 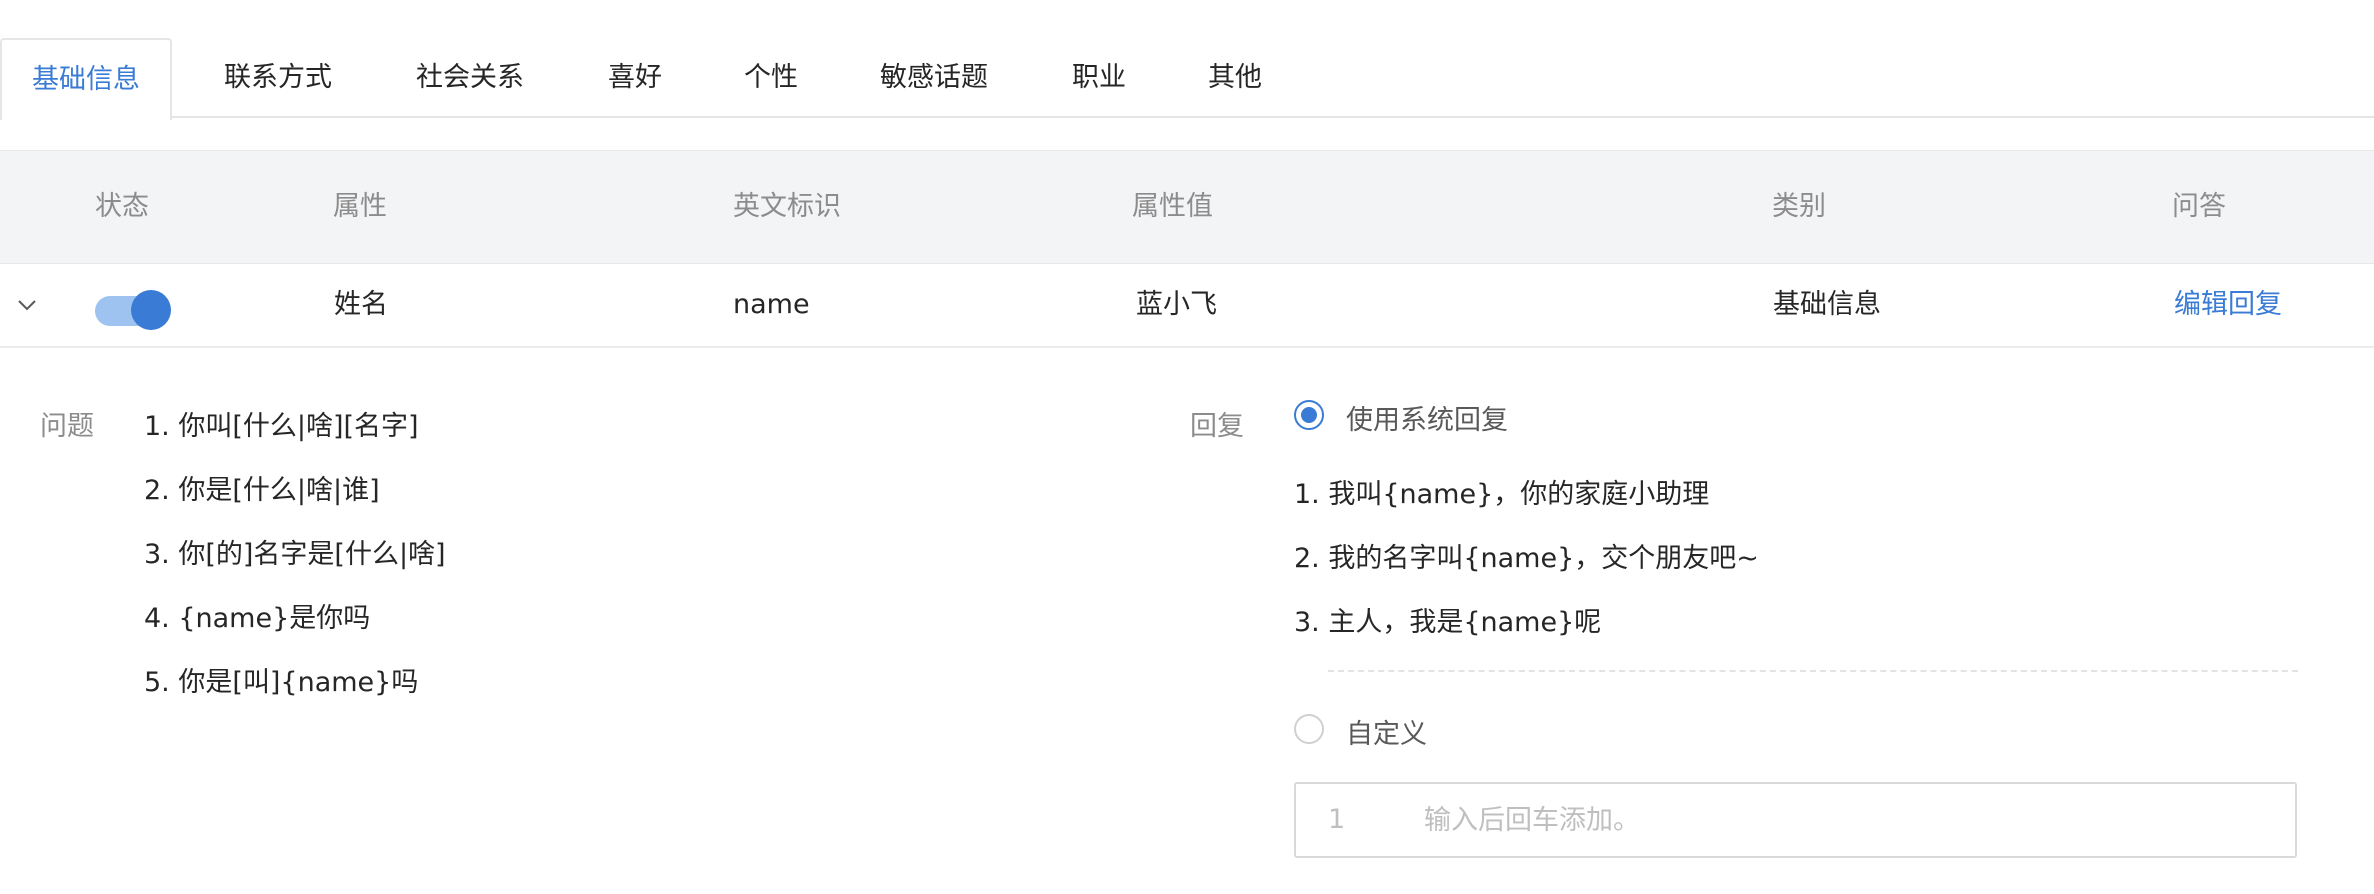 I want to click on custom-reply-field: 1, so click(x=1795, y=820).